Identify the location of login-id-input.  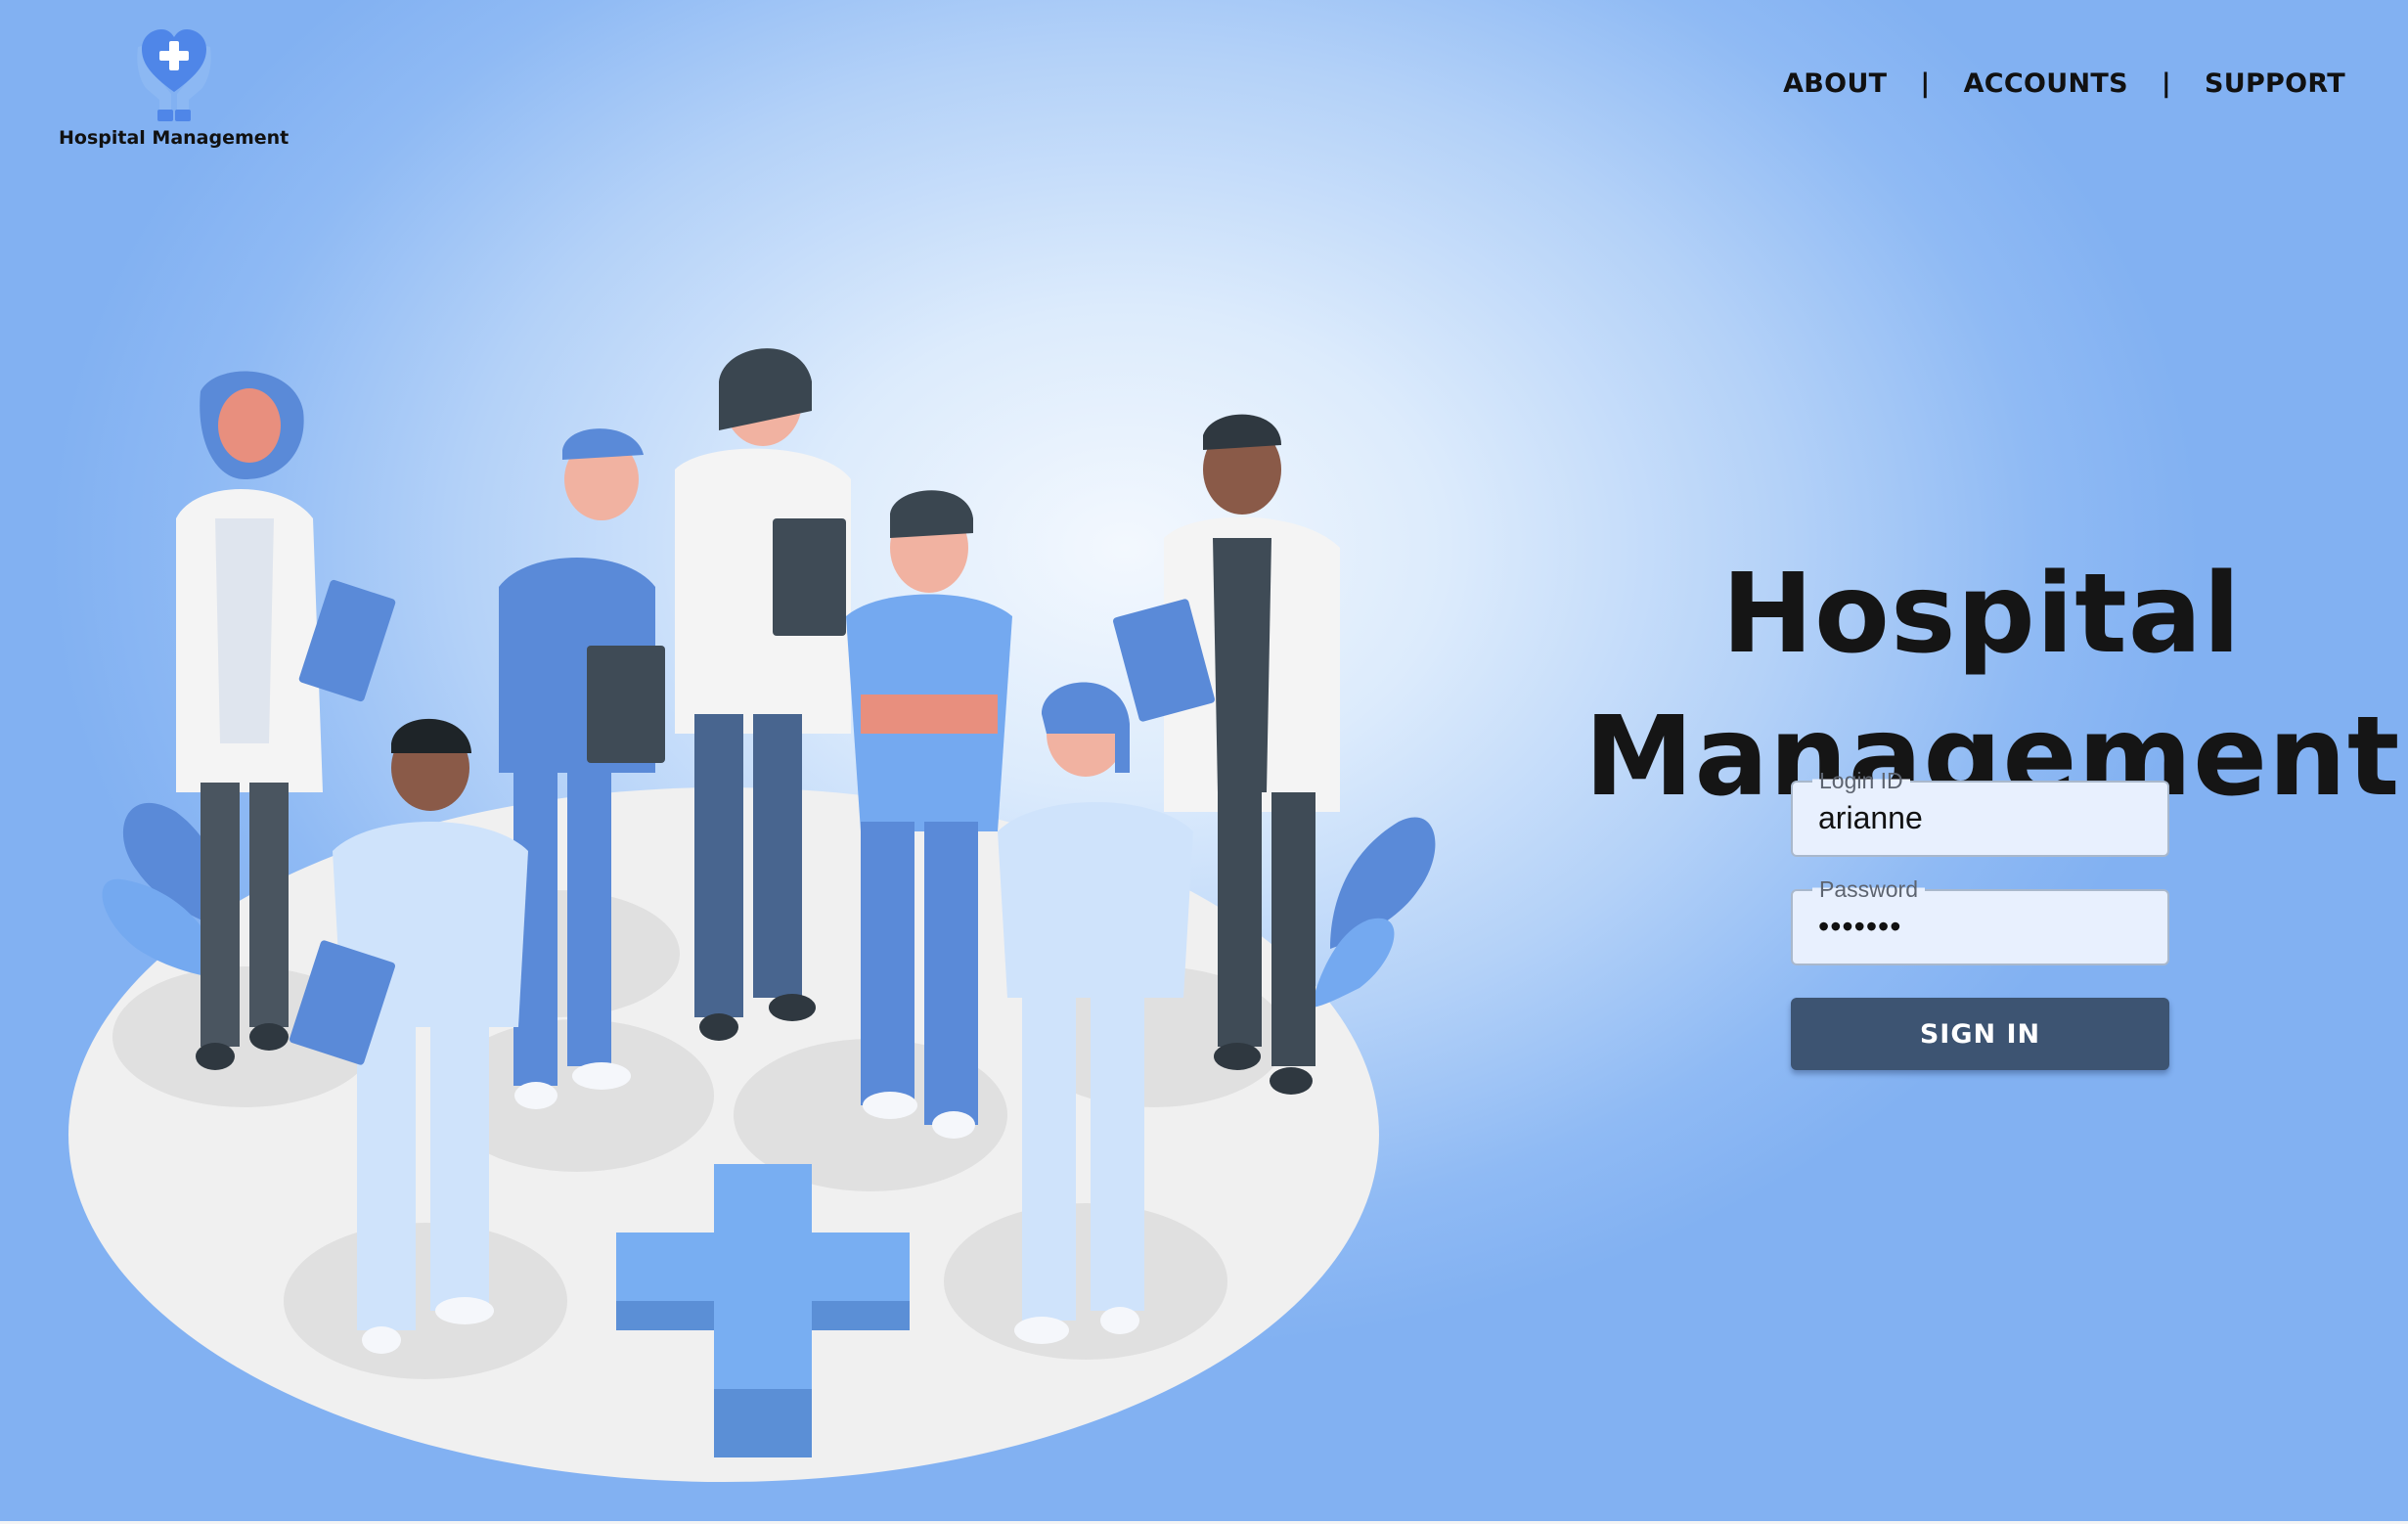
(1983, 818).